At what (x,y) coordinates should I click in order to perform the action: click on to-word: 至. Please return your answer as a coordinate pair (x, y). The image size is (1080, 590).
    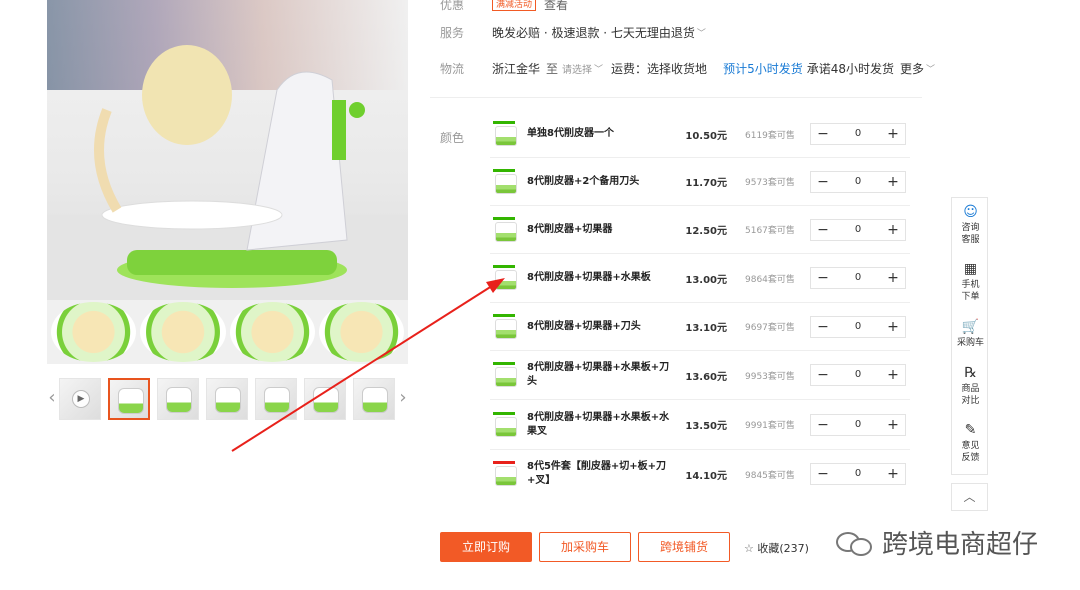
    Looking at the image, I should click on (552, 69).